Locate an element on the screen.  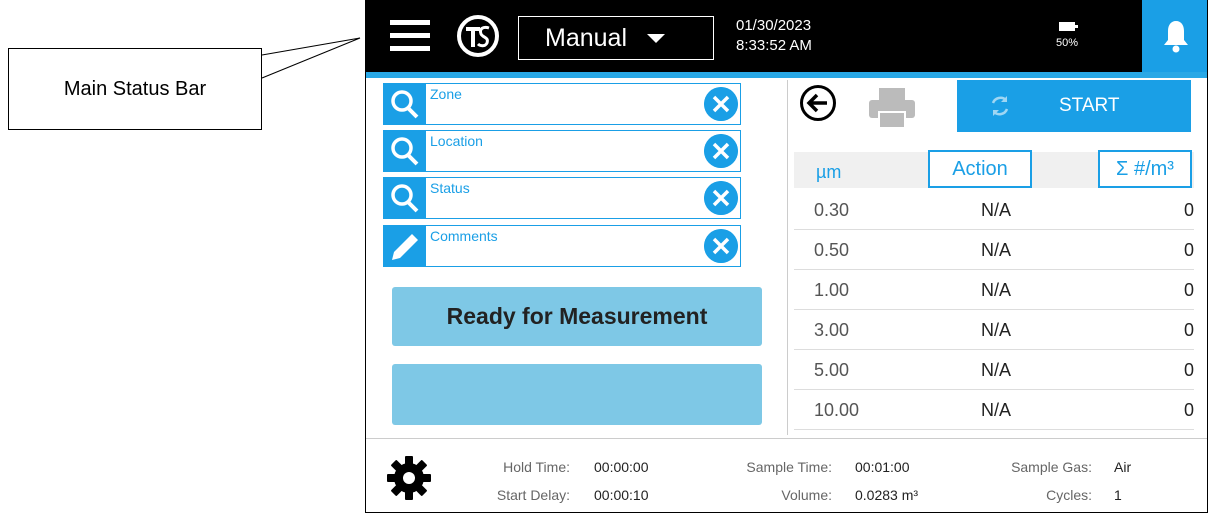
size-cell: 0.30 is located at coordinates (832, 210).